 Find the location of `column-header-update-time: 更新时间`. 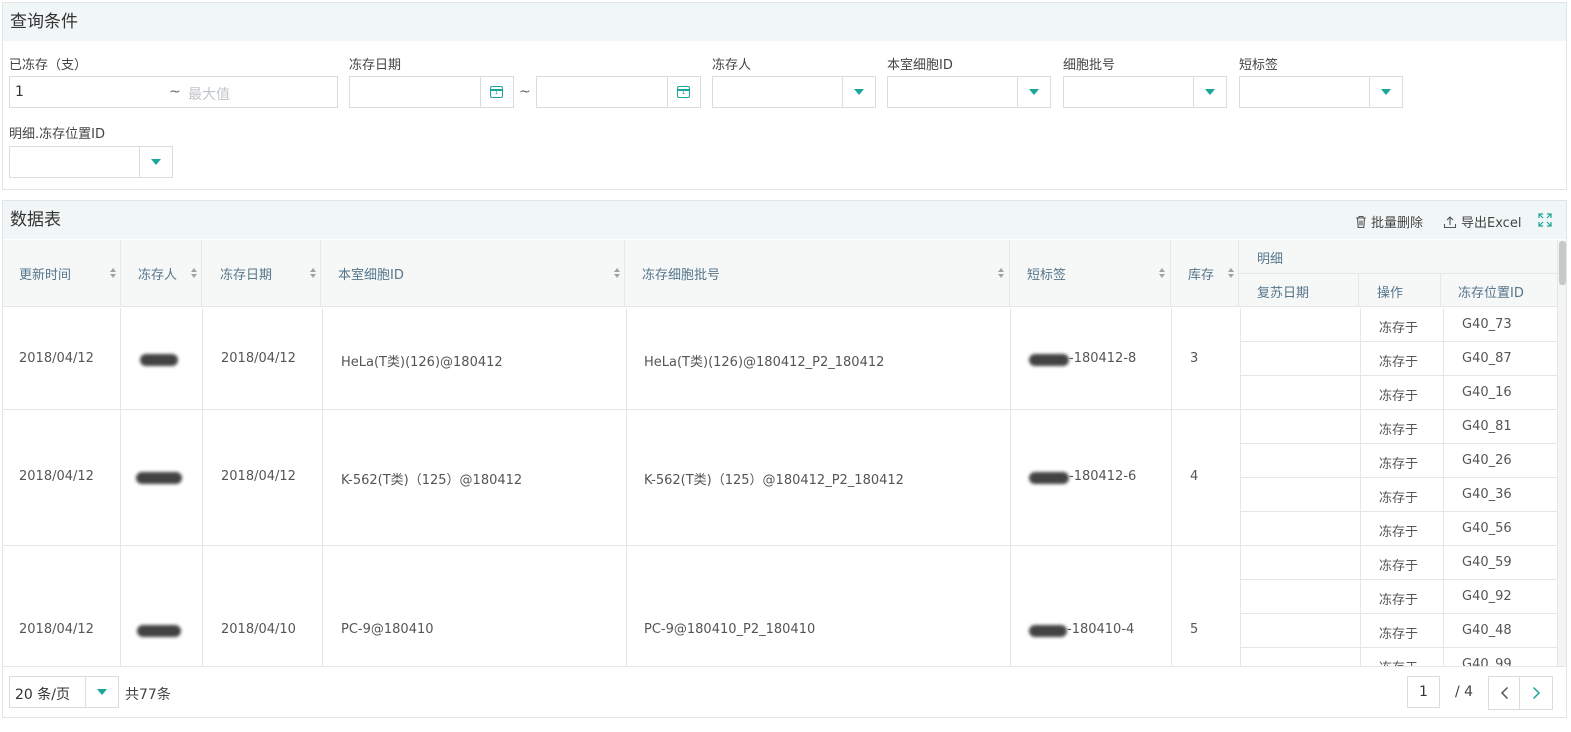

column-header-update-time: 更新时间 is located at coordinates (45, 273).